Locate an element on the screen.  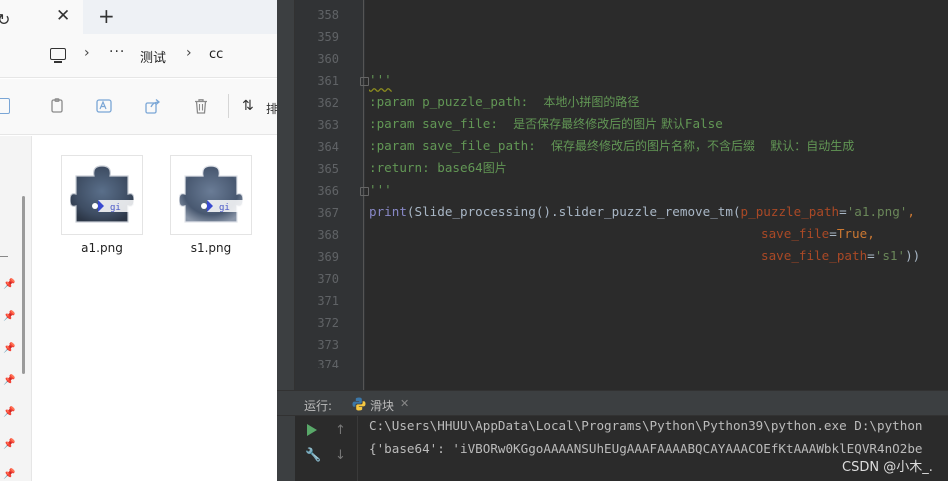
code-line-365: :return: base64图片 is located at coordinates (438, 168).